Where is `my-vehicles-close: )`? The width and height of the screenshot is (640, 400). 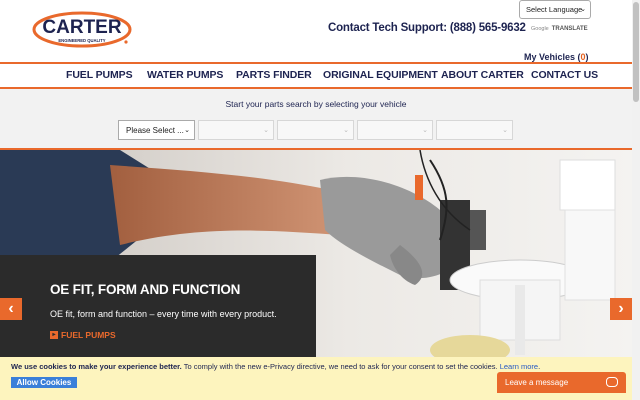 my-vehicles-close: ) is located at coordinates (587, 57).